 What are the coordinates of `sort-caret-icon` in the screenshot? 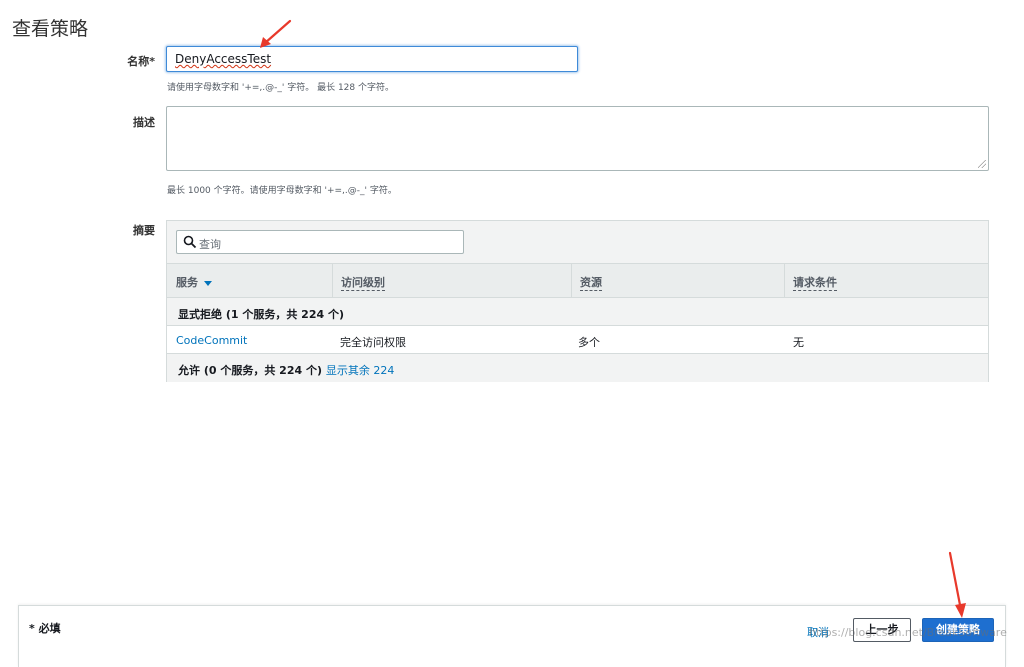 It's located at (208, 283).